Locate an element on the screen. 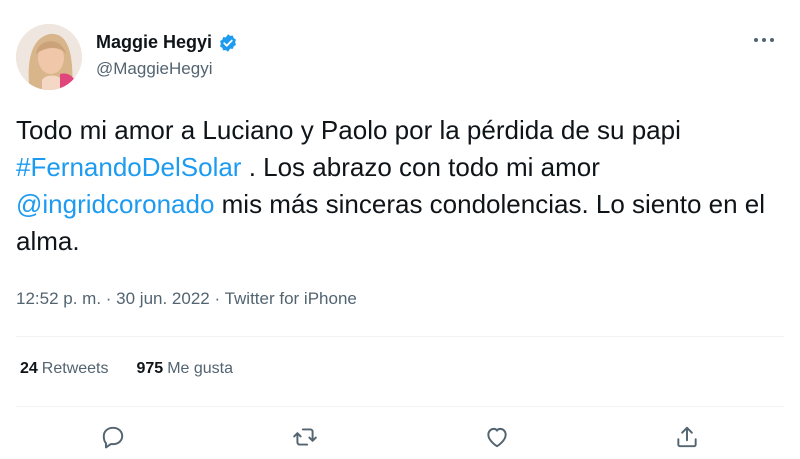 This screenshot has height=459, width=800. retweets-count: 24 is located at coordinates (29, 368).